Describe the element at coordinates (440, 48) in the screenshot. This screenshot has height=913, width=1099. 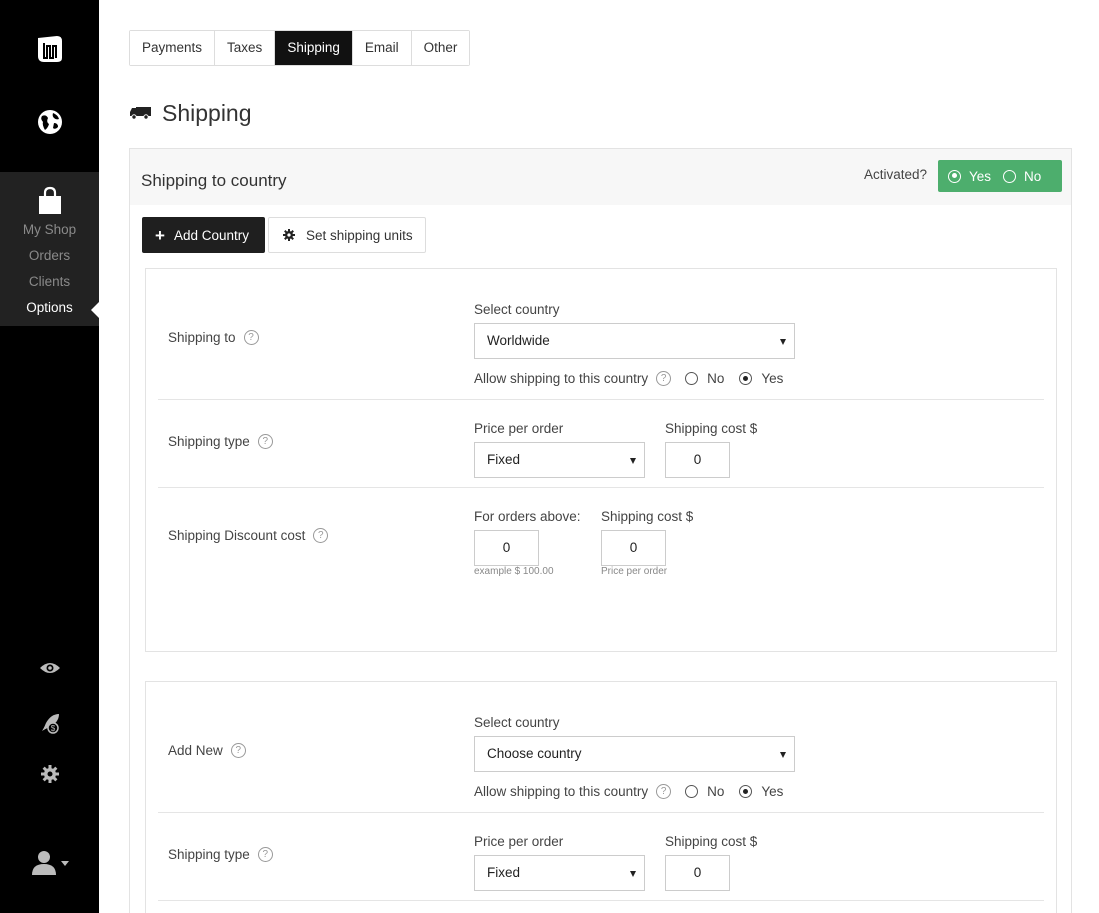
I see `tab-other: Other` at that location.